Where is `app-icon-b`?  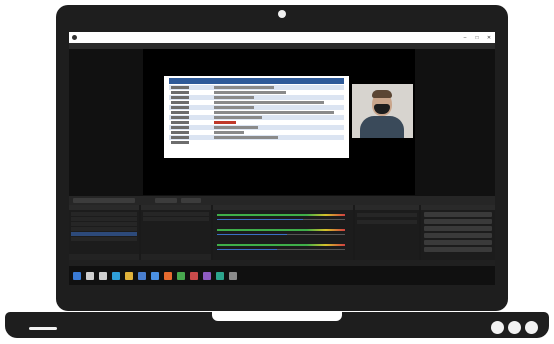
app-icon-b is located at coordinates (207, 276).